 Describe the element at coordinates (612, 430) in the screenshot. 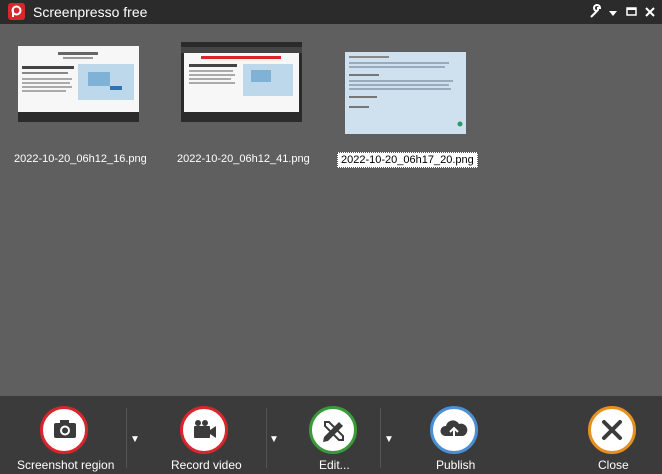

I see `close-x-icon` at that location.